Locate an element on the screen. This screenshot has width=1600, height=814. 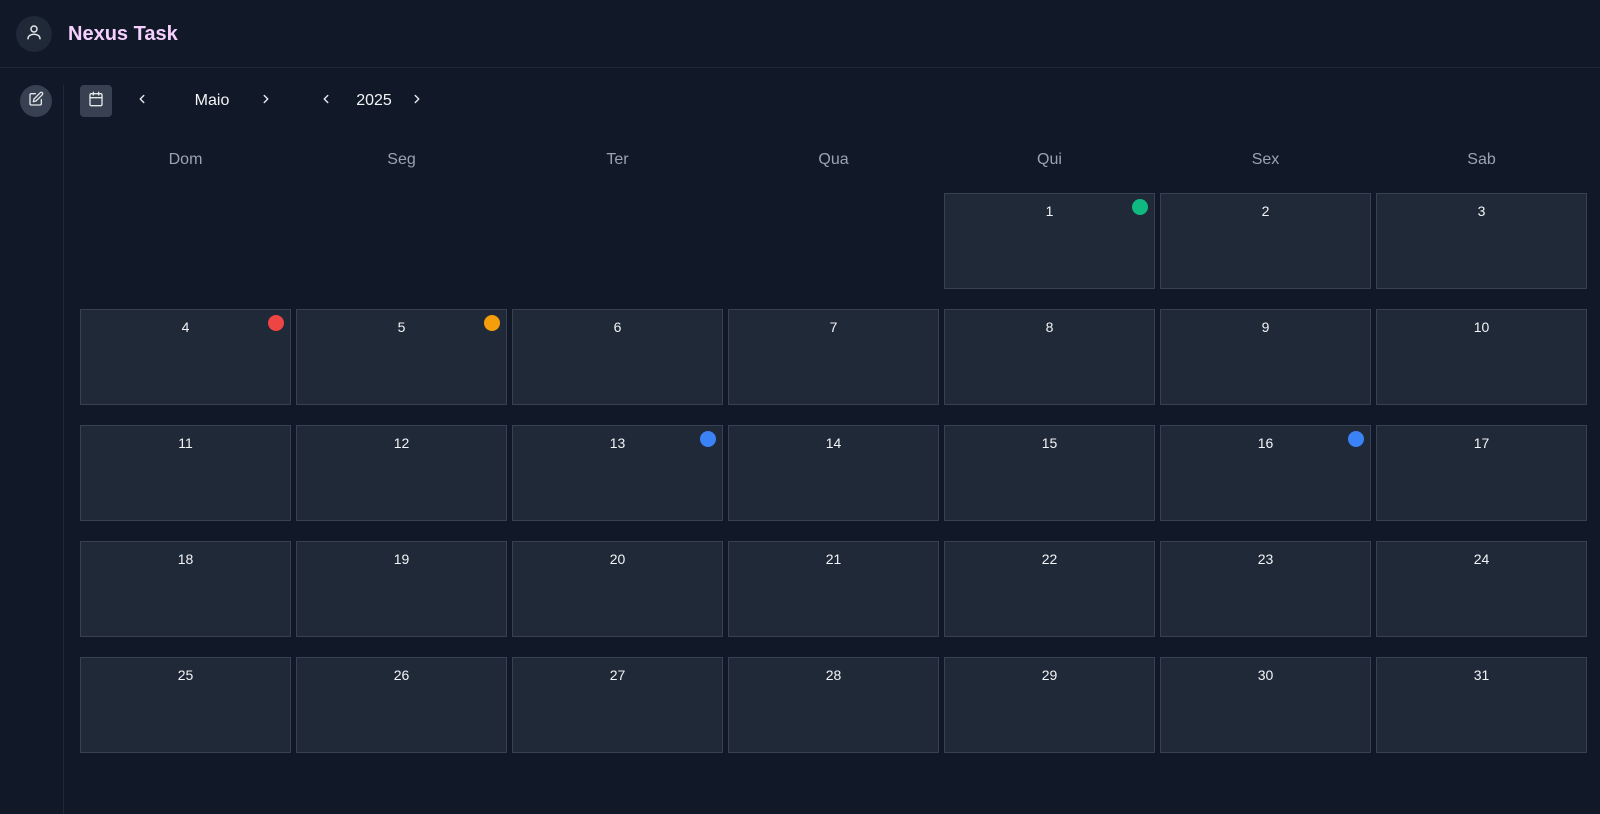
day-cell: 21 is located at coordinates (833, 589).